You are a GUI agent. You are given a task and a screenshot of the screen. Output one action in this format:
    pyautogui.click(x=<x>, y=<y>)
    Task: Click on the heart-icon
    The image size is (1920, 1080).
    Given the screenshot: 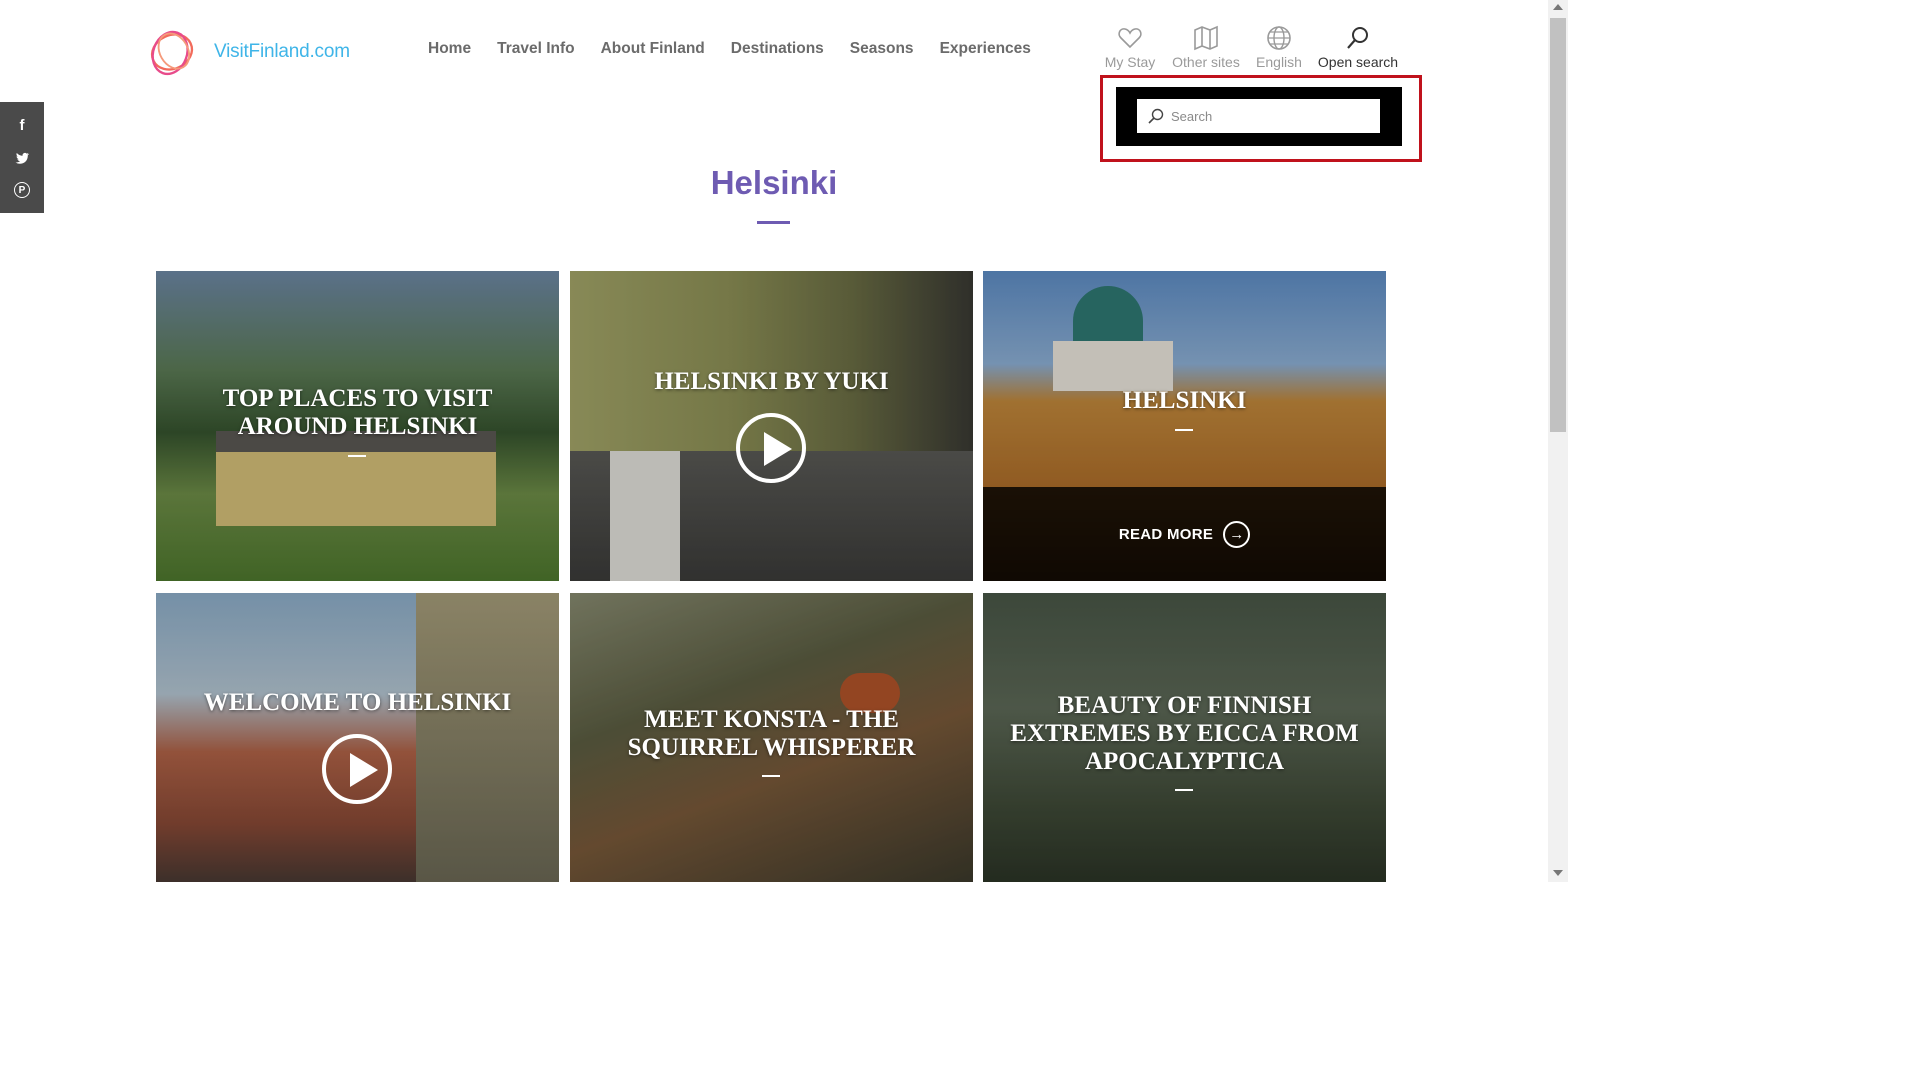 What is the action you would take?
    pyautogui.click(x=1130, y=38)
    